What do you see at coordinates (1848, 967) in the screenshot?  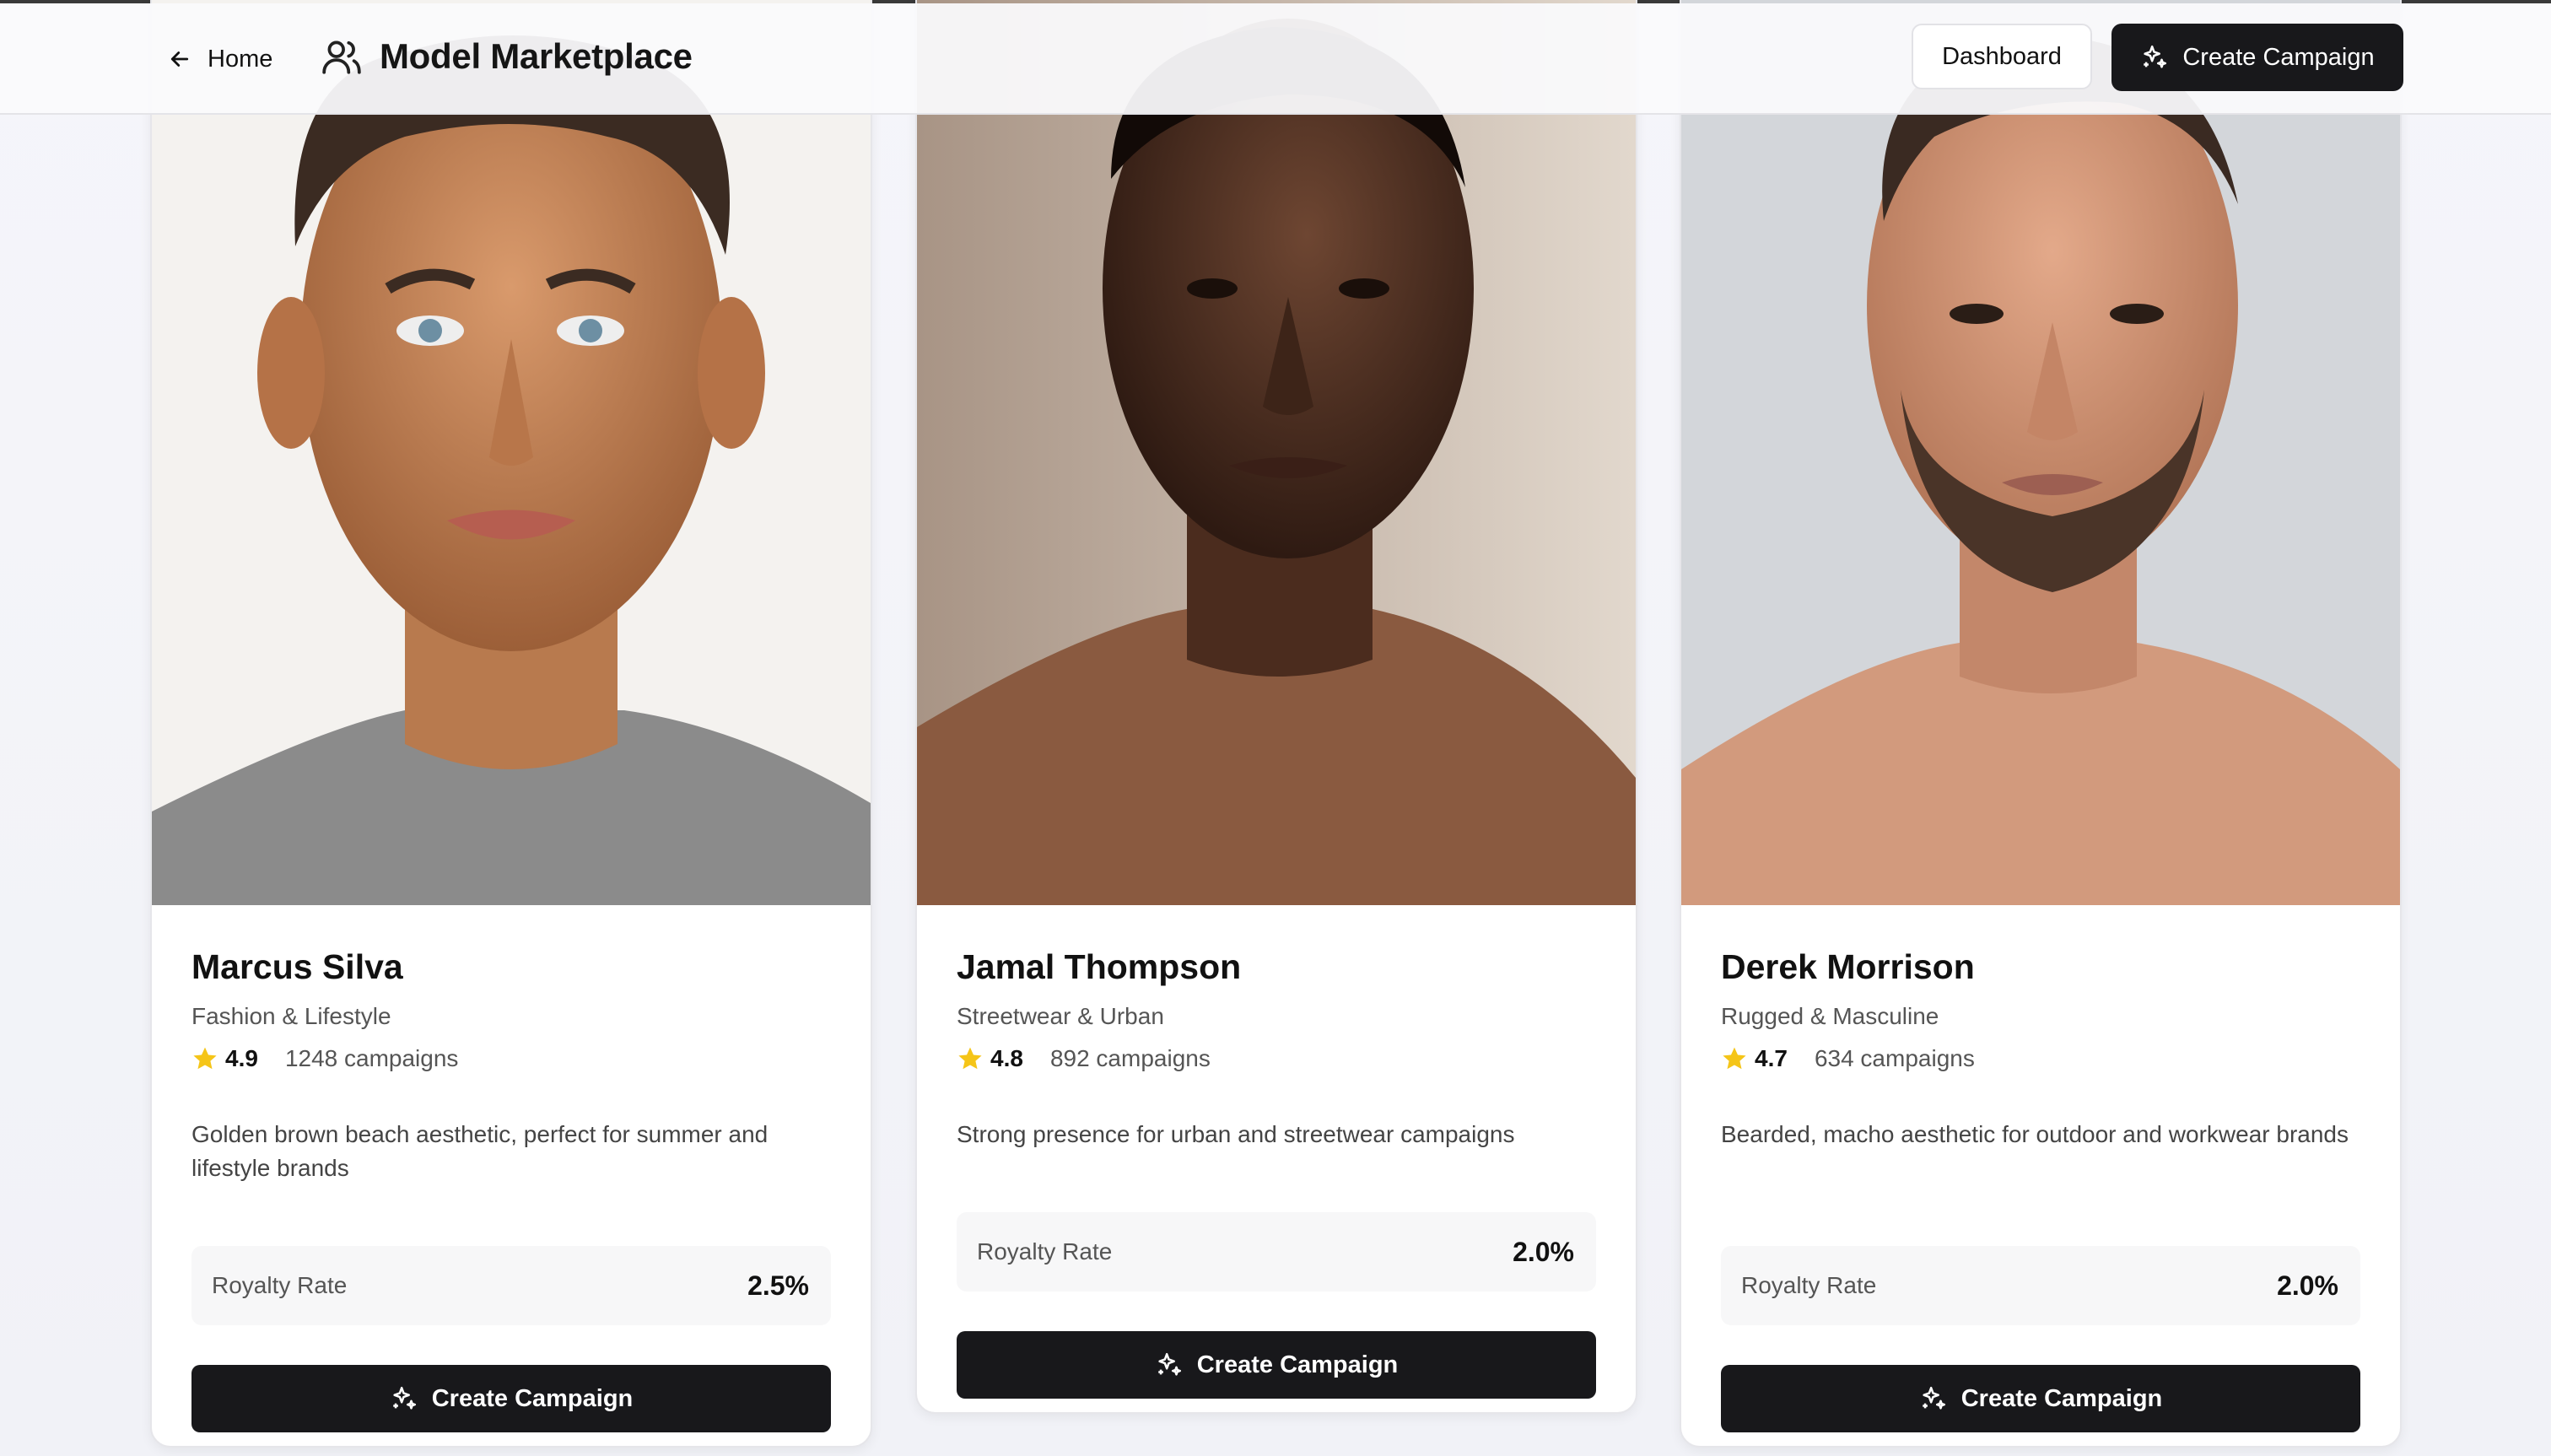 I see `model-name: Derek Morrison` at bounding box center [1848, 967].